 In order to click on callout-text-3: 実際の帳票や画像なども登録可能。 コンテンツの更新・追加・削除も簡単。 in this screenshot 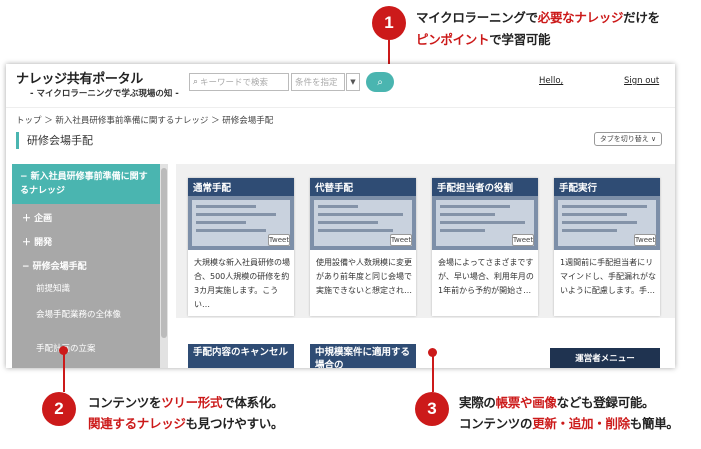, I will do `click(569, 413)`.